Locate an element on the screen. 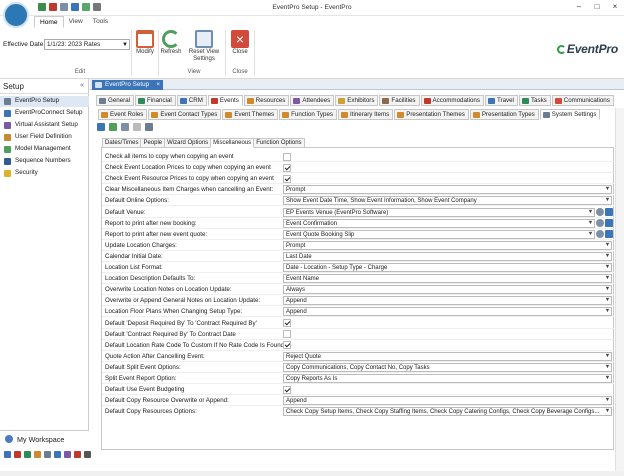  ribbon-tab-home: Home is located at coordinates (49, 22).